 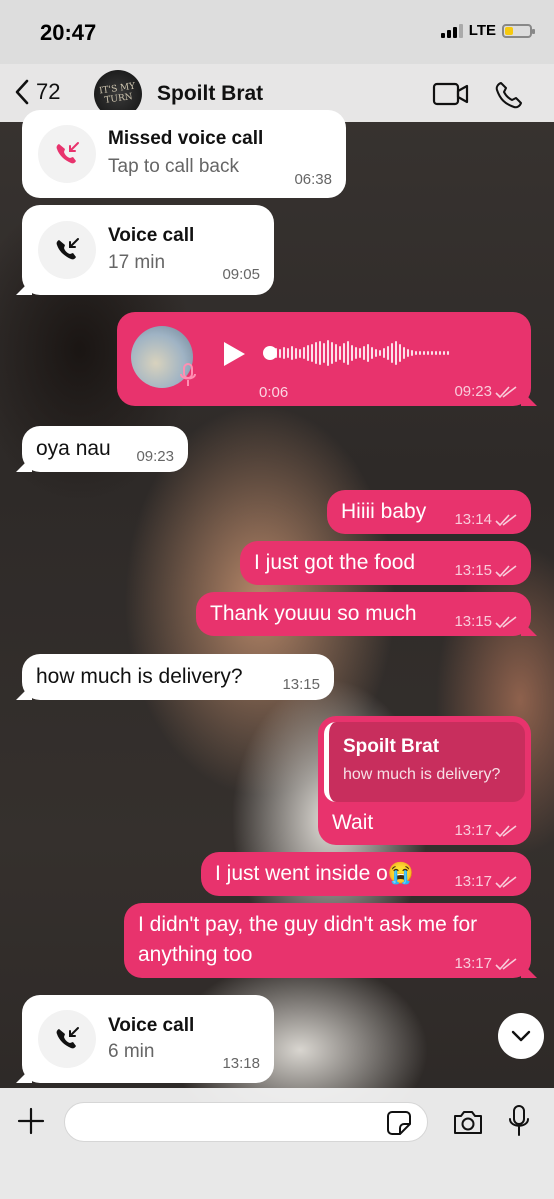 What do you see at coordinates (468, 1122) in the screenshot?
I see `camera-icon` at bounding box center [468, 1122].